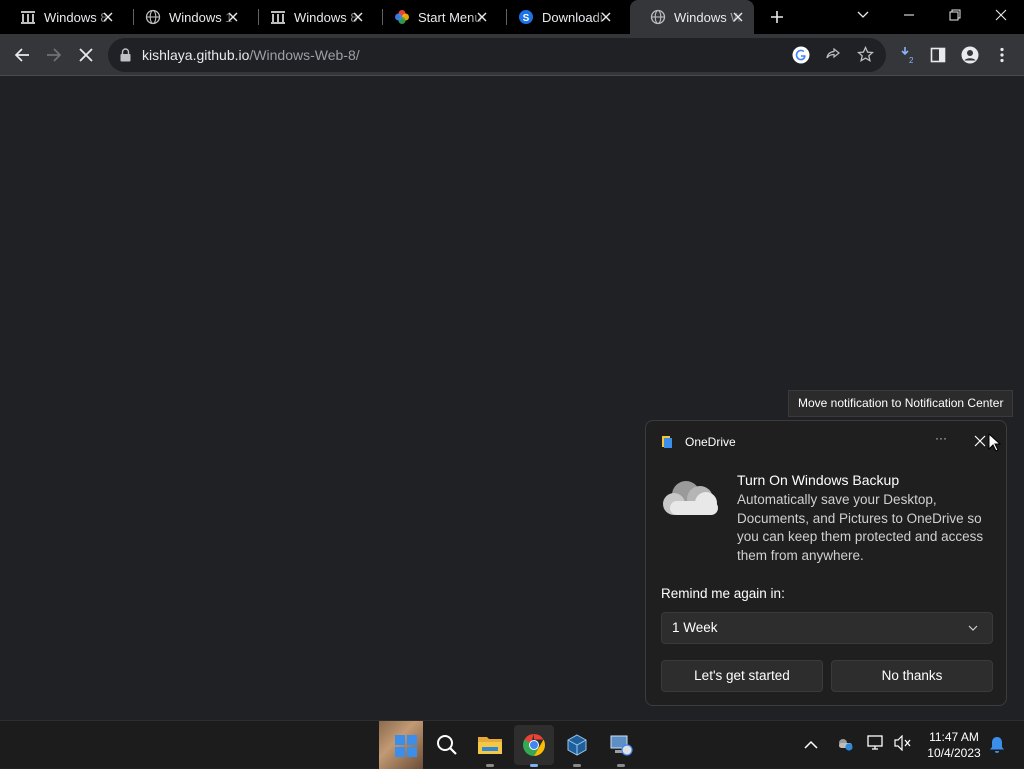 This screenshot has height=769, width=1024. I want to click on back-button, so click(22, 55).